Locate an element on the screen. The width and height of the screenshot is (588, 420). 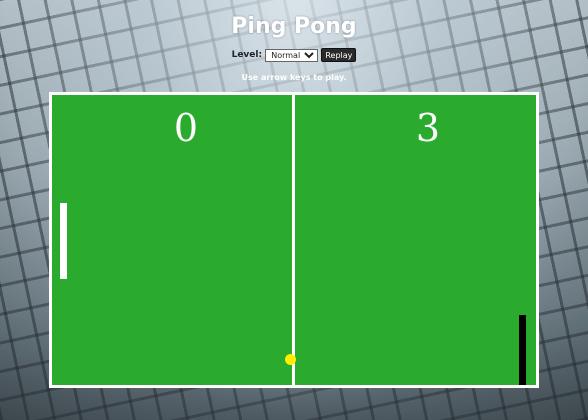
replay-button: Replay is located at coordinates (339, 55).